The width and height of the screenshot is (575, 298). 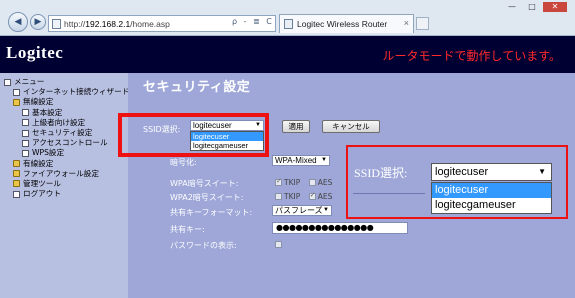 I want to click on sidebar-item: 基本設定, so click(x=66, y=113).